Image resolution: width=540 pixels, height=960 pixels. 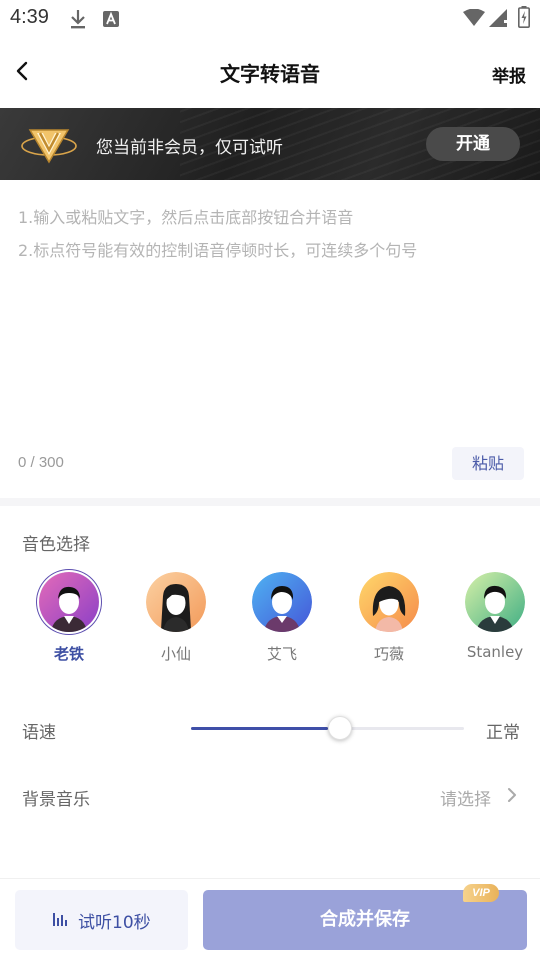 I want to click on preview-button: 试听10秒, so click(x=101, y=920).